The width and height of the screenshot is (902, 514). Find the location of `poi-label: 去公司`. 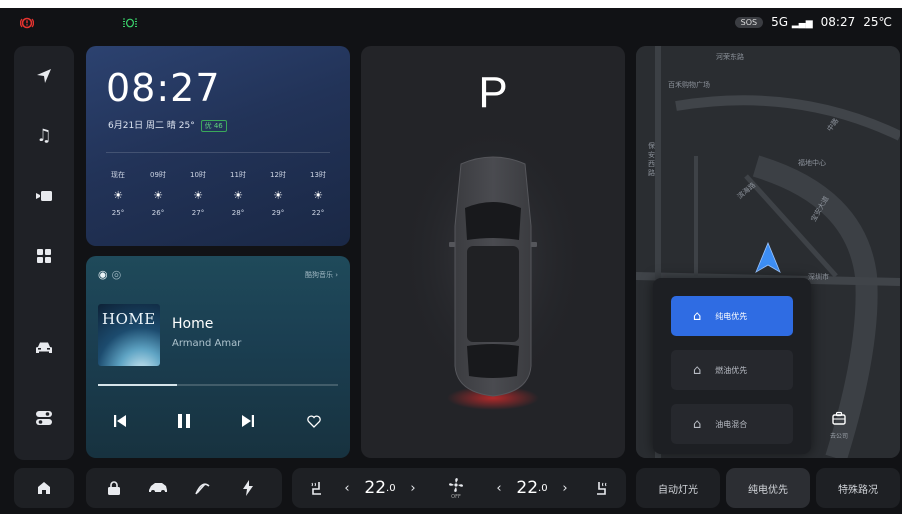

poi-label: 去公司 is located at coordinates (838, 436).